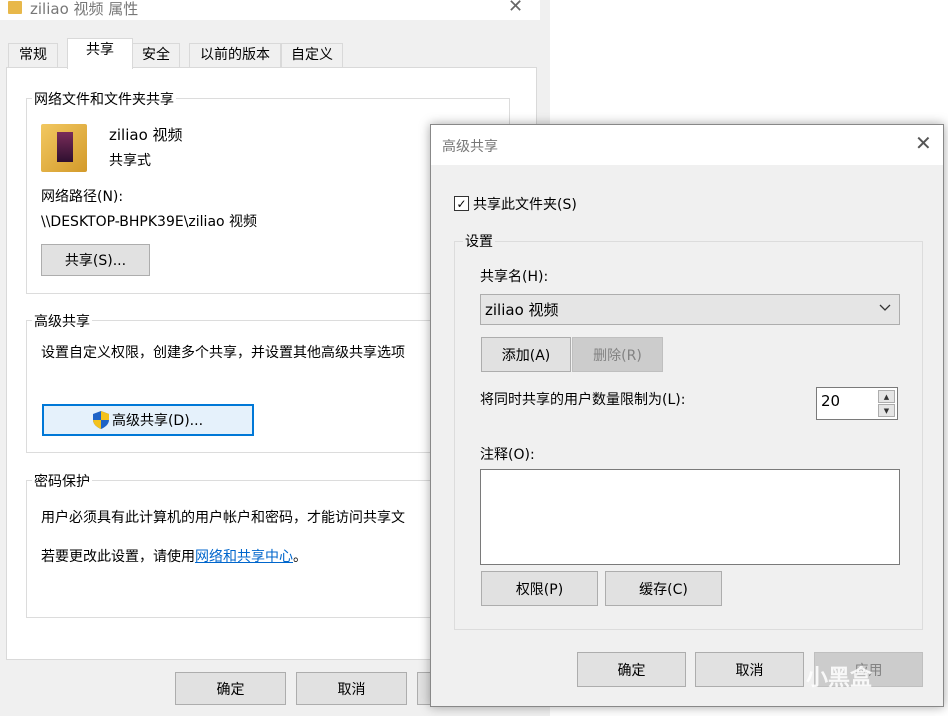 This screenshot has width=948, height=716. I want to click on uac-shield-icon, so click(100, 420).